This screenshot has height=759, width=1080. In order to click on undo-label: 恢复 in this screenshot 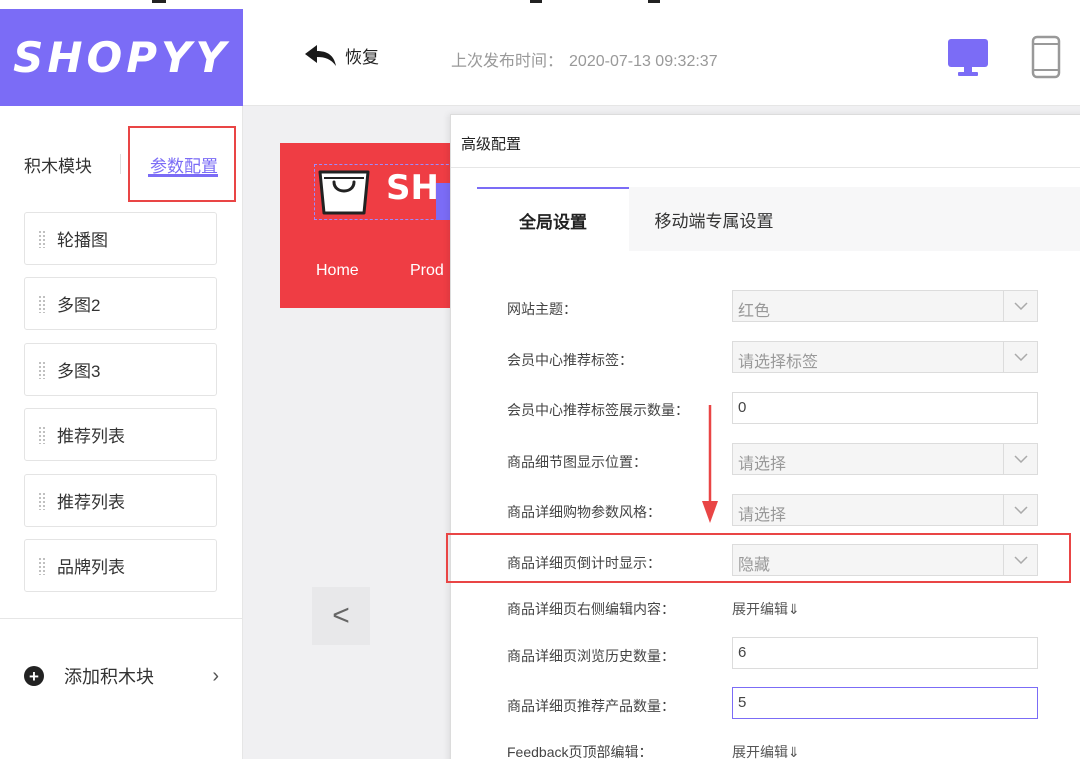, I will do `click(362, 57)`.